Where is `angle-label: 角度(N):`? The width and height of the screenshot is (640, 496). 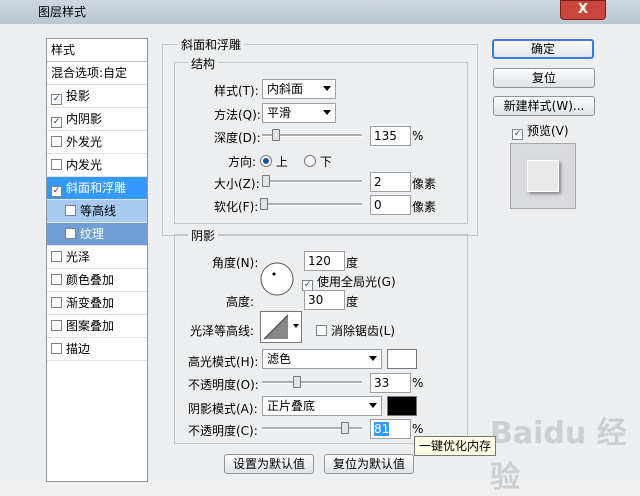 angle-label: 角度(N): is located at coordinates (235, 263).